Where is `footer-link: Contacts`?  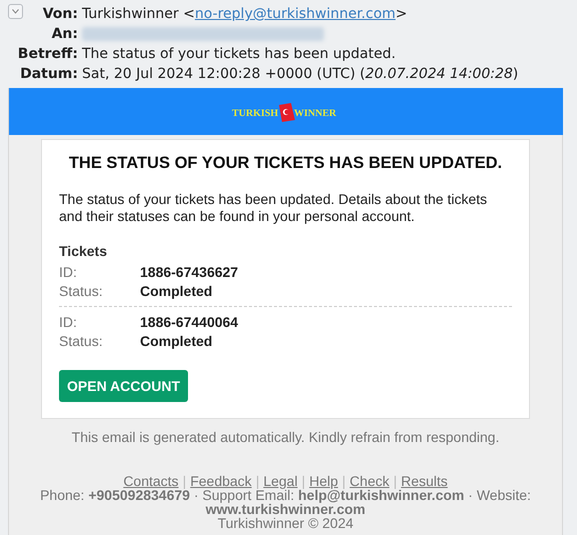 footer-link: Contacts is located at coordinates (151, 481).